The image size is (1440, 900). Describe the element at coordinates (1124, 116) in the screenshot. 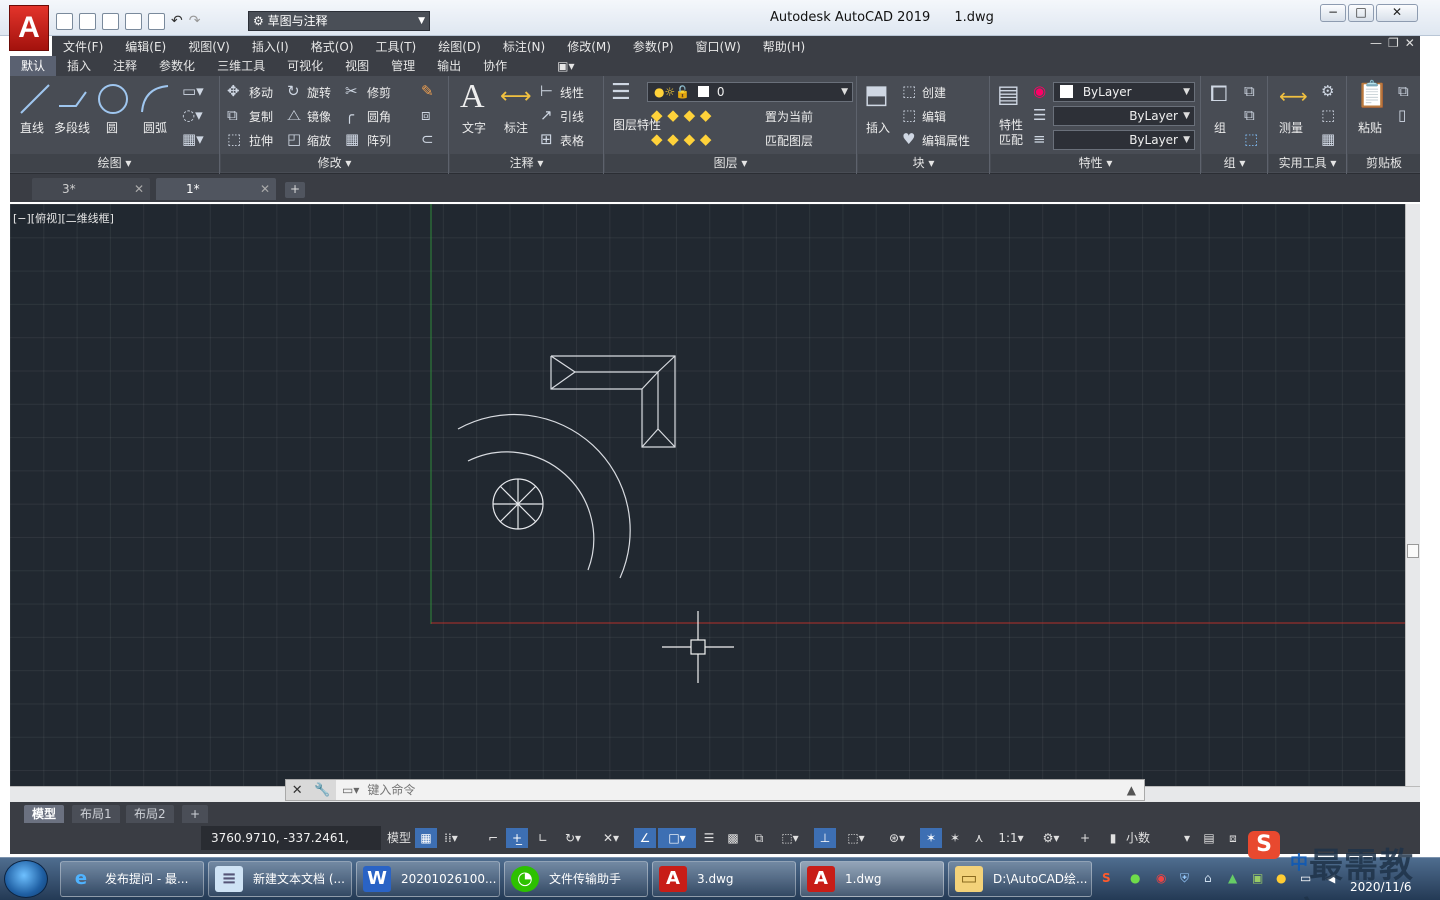

I see `linetype-dropdown: ByLayer ▼` at that location.